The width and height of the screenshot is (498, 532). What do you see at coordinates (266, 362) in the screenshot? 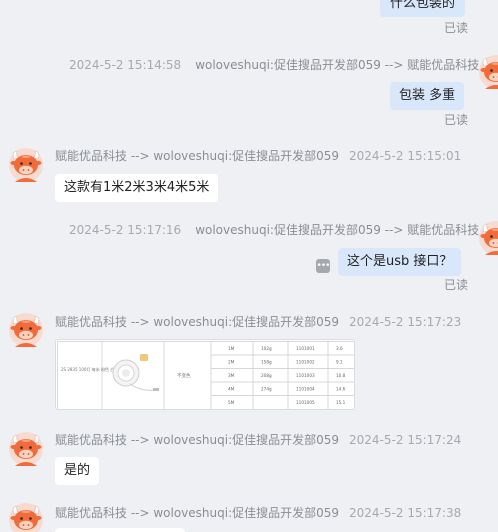
I see `spec-cell: 158g` at bounding box center [266, 362].